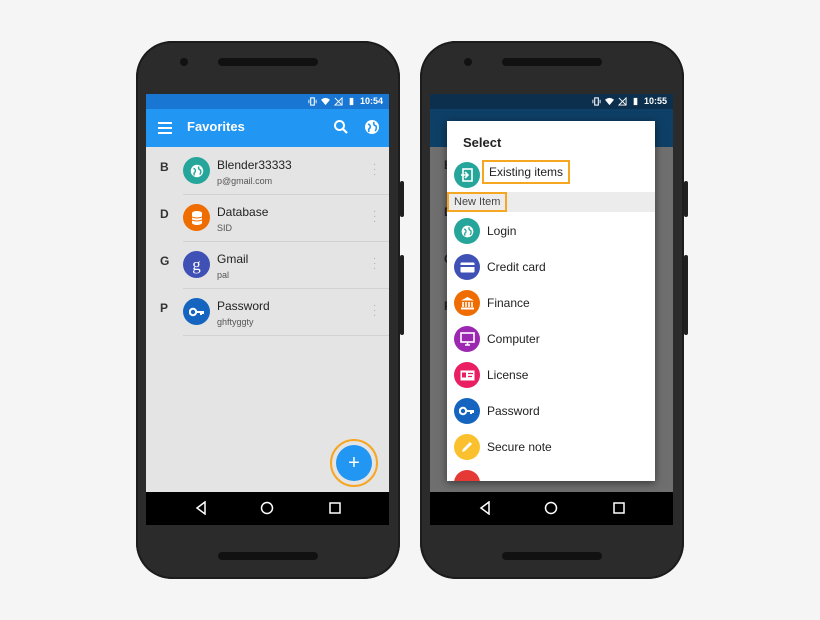  I want to click on item-subtitle: SID, so click(225, 228).